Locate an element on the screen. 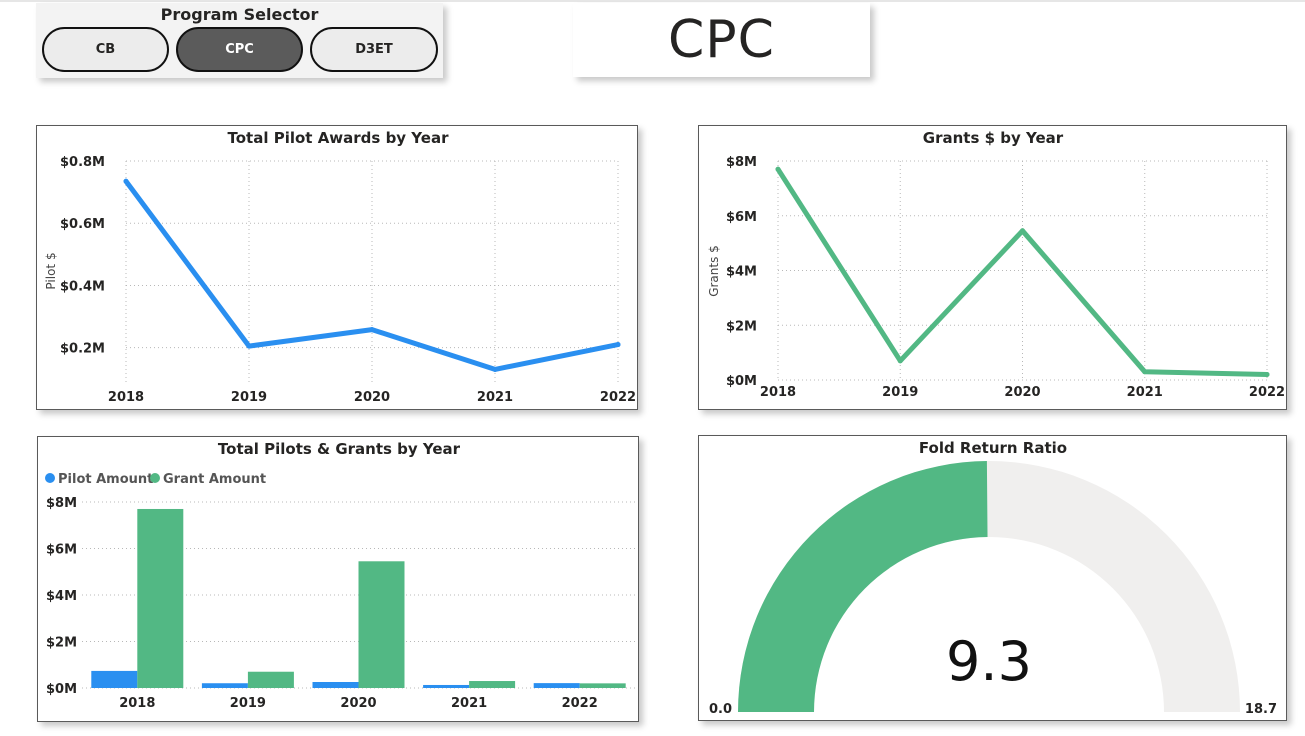  grants-xtick: 2020 is located at coordinates (1022, 392).